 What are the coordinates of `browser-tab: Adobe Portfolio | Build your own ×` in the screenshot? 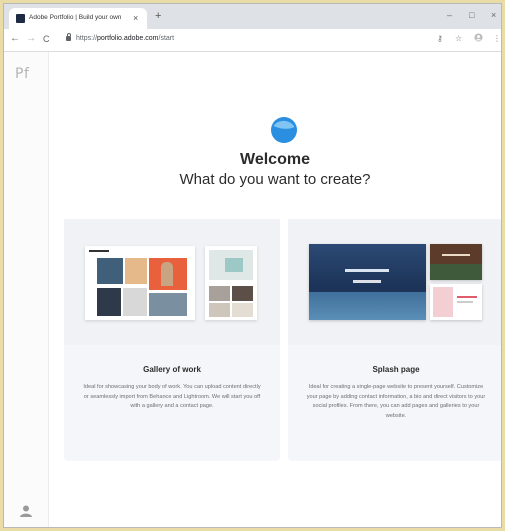 It's located at (78, 18).